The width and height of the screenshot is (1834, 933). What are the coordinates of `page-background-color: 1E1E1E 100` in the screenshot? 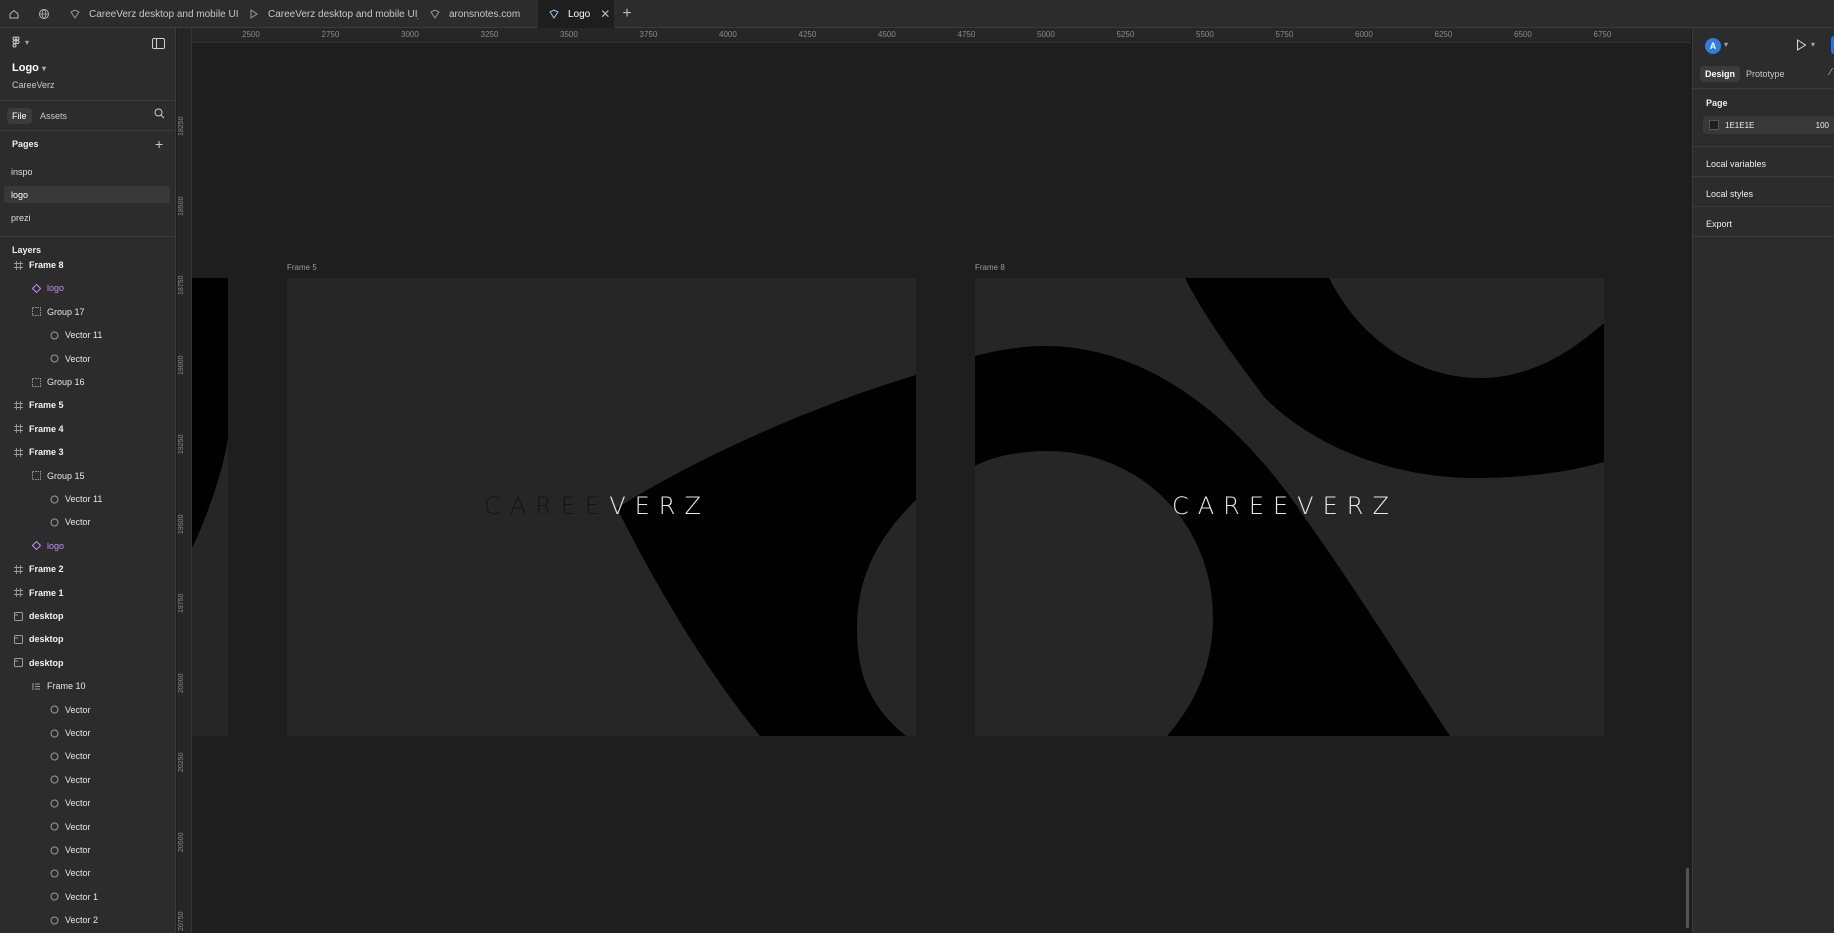 It's located at (1768, 125).